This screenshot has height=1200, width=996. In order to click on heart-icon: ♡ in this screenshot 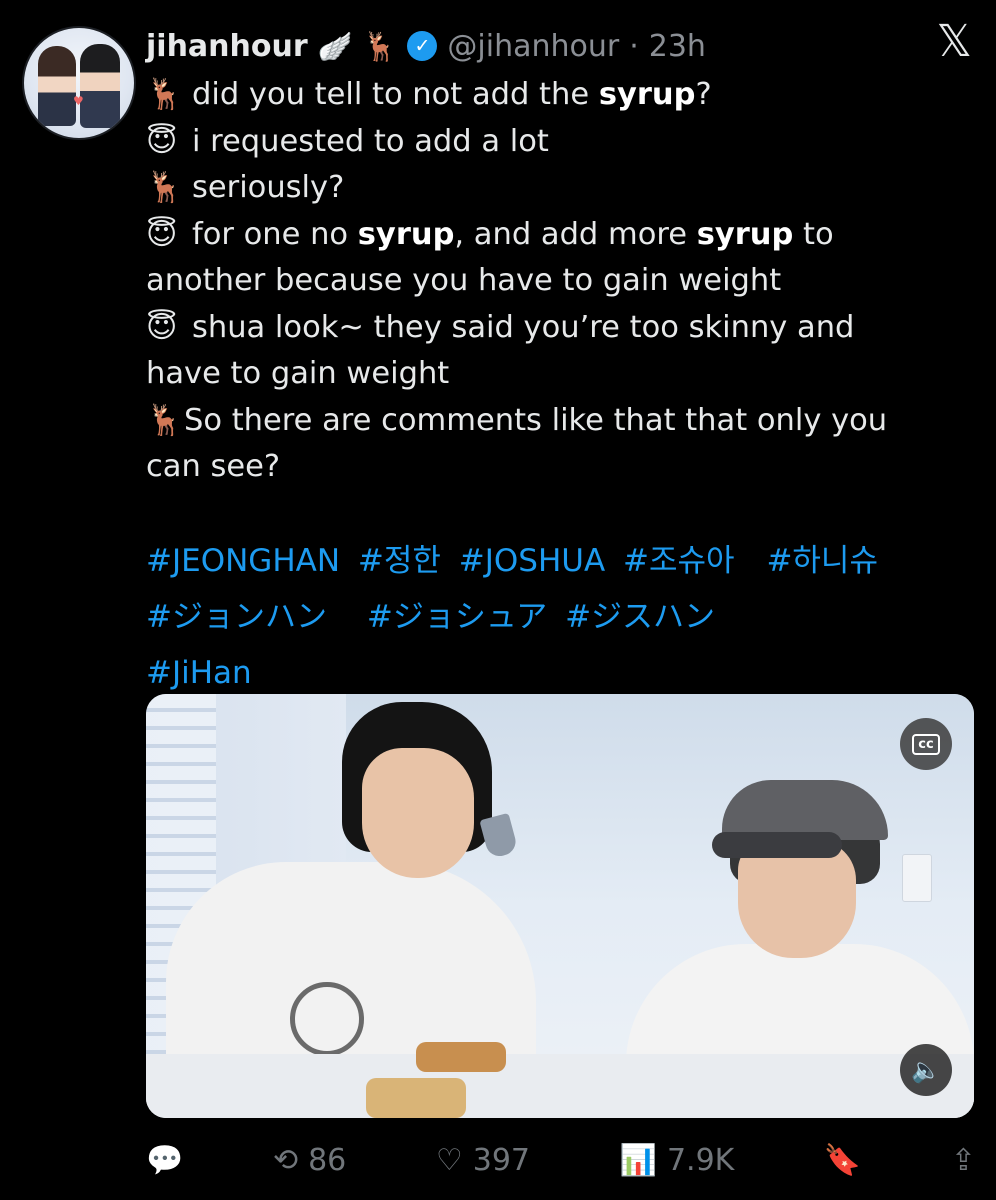, I will do `click(449, 1160)`.